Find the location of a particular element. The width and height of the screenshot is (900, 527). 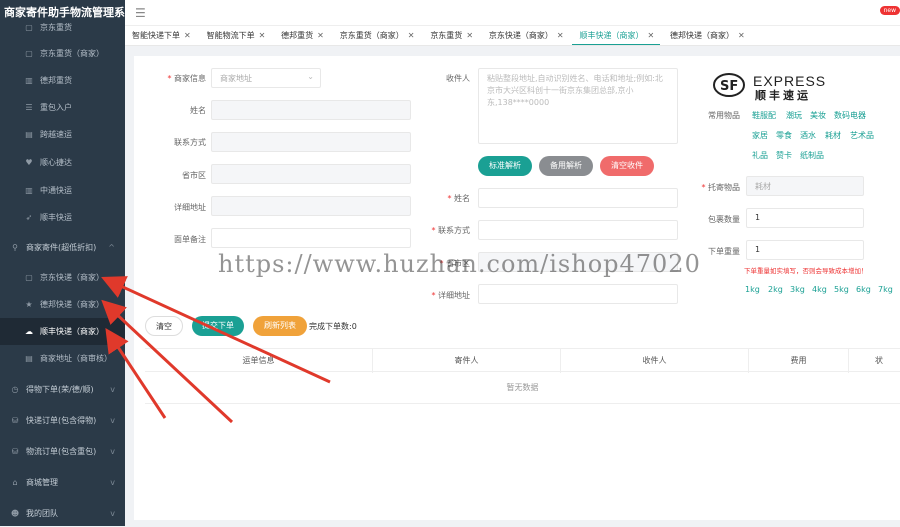

note-input is located at coordinates (311, 238).